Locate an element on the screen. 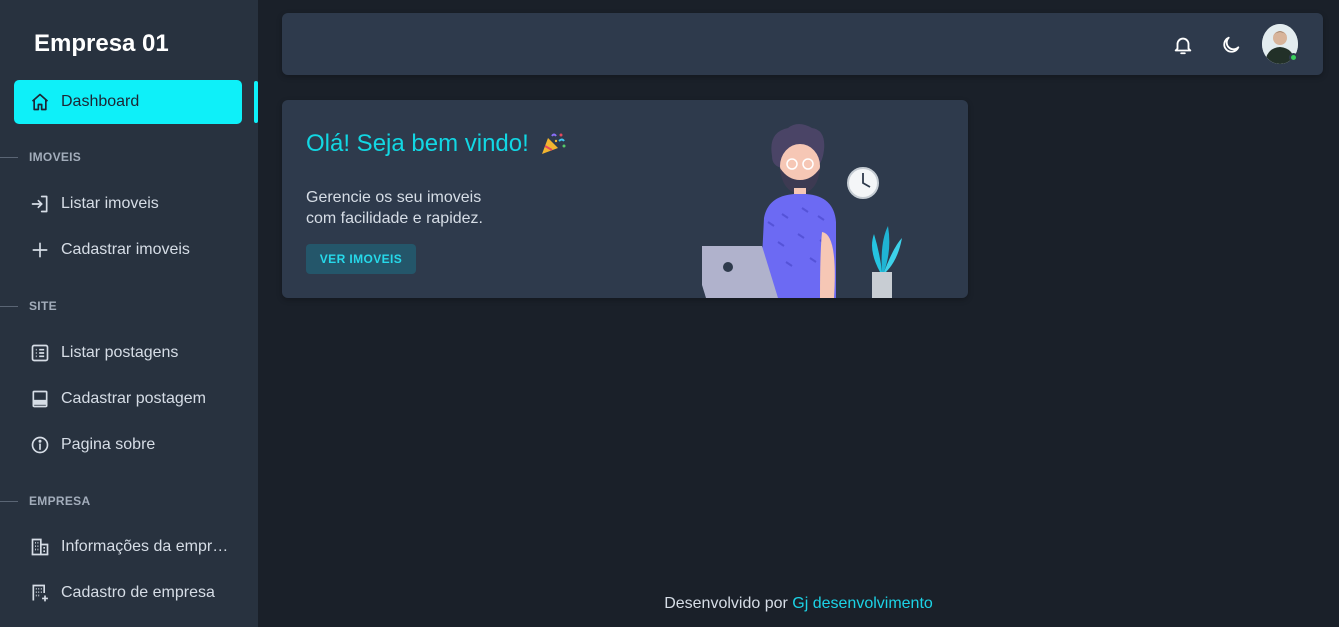 The image size is (1339, 627). moon-icon is located at coordinates (1231, 45).